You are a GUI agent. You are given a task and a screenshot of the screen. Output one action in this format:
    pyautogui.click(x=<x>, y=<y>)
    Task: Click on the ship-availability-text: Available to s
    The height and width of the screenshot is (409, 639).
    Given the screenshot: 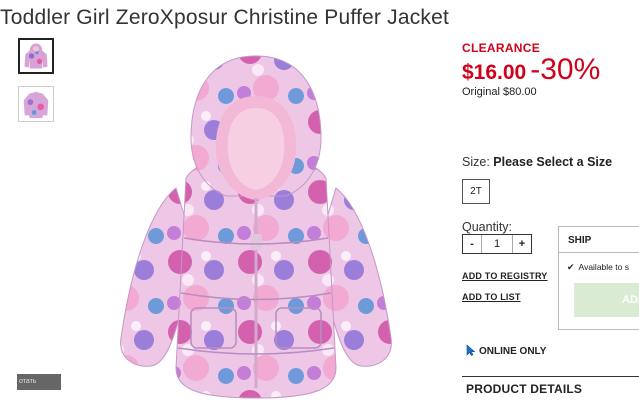 What is the action you would take?
    pyautogui.click(x=603, y=267)
    